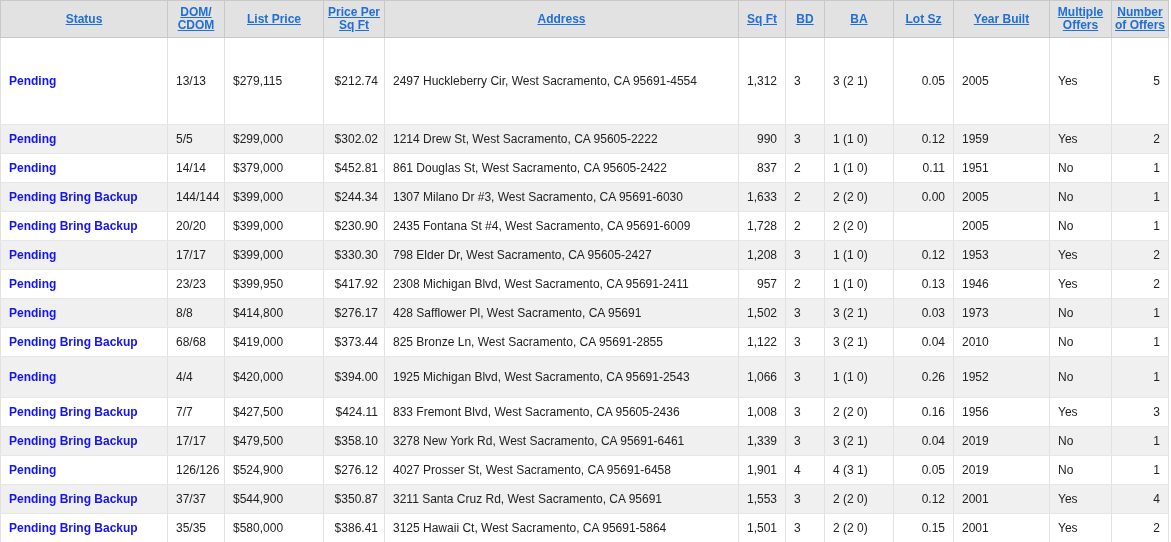  What do you see at coordinates (191, 342) in the screenshot?
I see `table-cell: 68/68` at bounding box center [191, 342].